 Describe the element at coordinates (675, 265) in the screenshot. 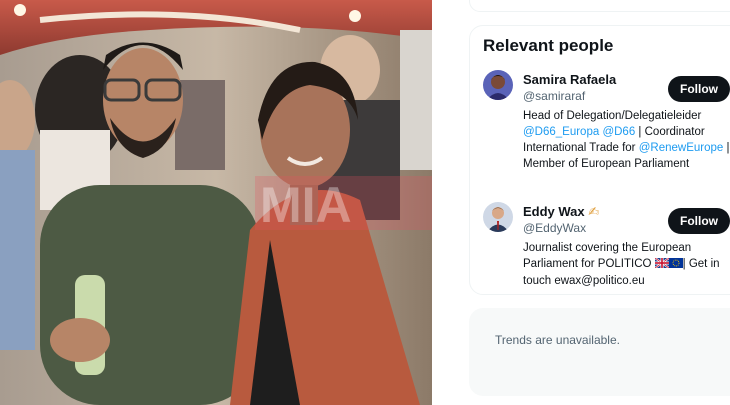

I see `eu-flag-icon` at that location.